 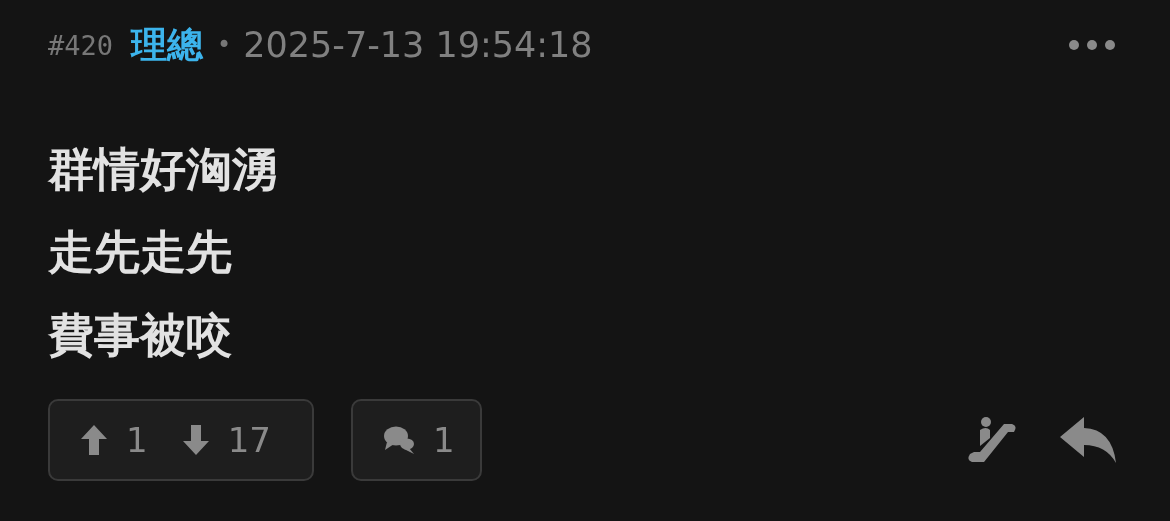 What do you see at coordinates (418, 45) in the screenshot?
I see `timestamp: 2025-7-13 19:54:18` at bounding box center [418, 45].